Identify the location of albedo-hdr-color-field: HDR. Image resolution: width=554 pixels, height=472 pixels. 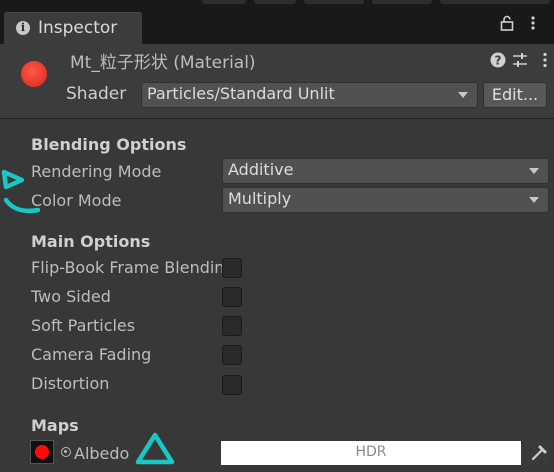
(371, 453).